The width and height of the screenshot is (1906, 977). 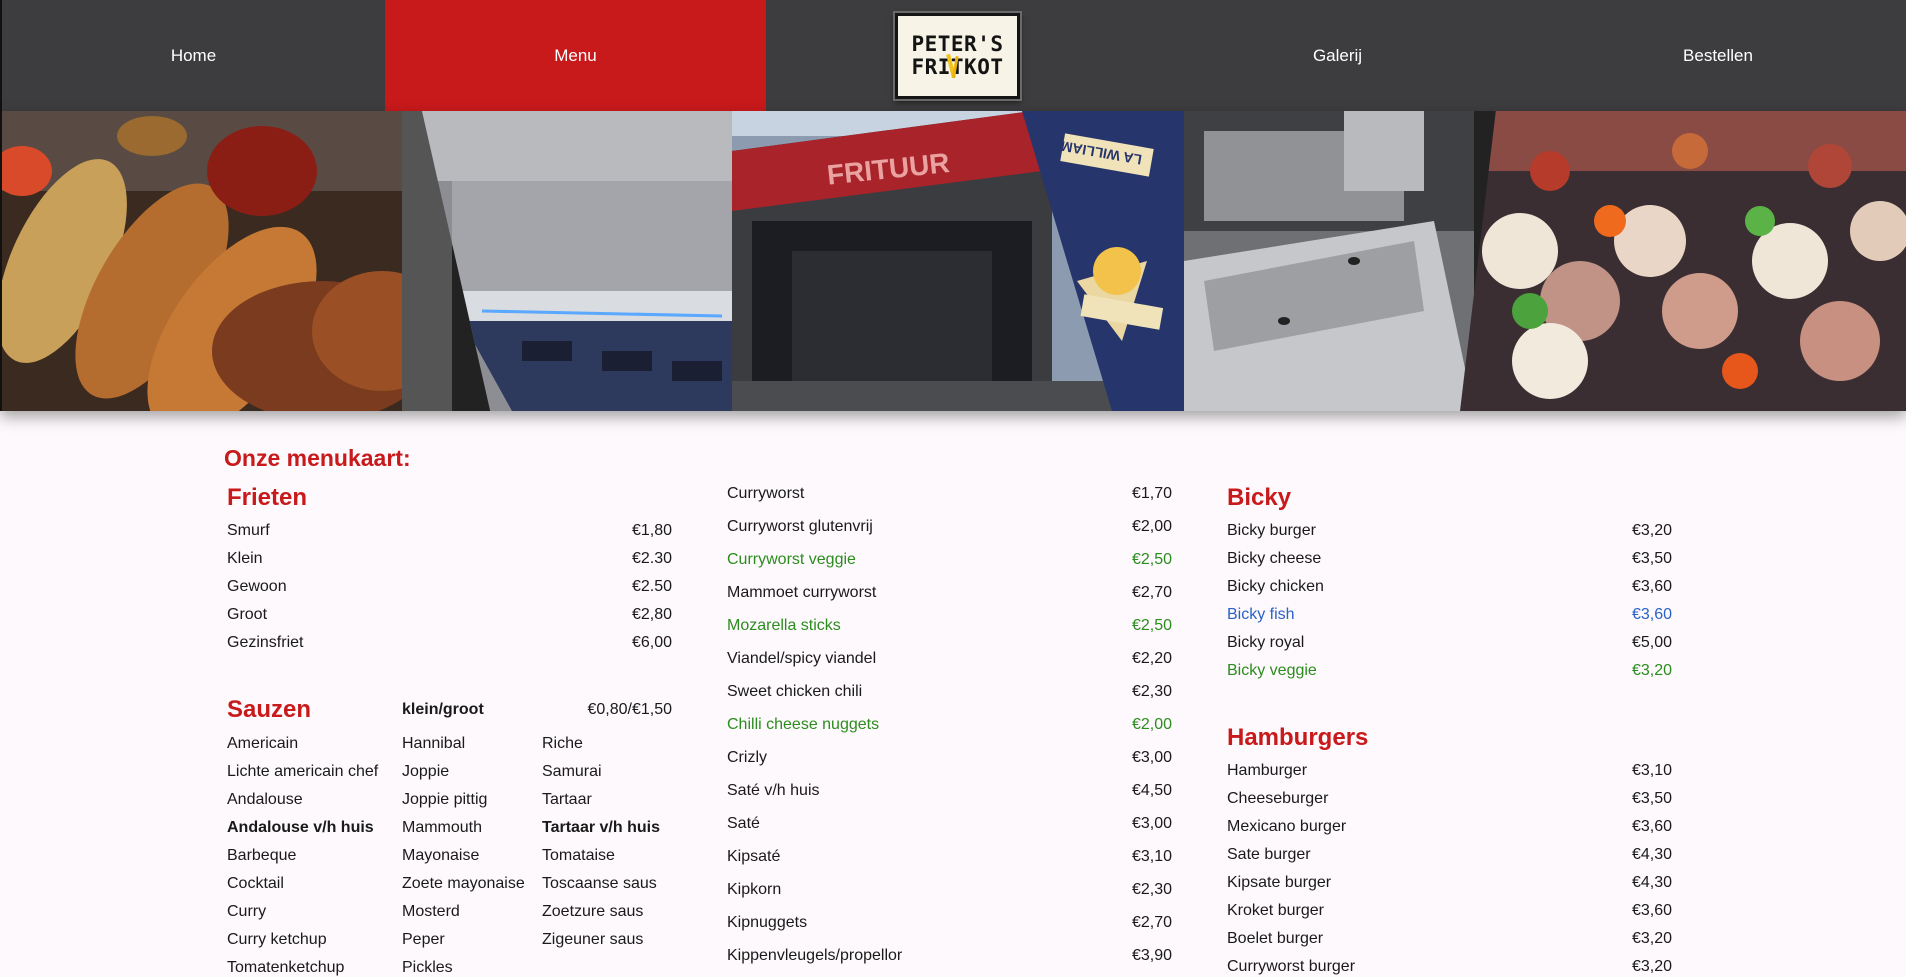 I want to click on menu-item-price: €2,00, so click(x=1151, y=724).